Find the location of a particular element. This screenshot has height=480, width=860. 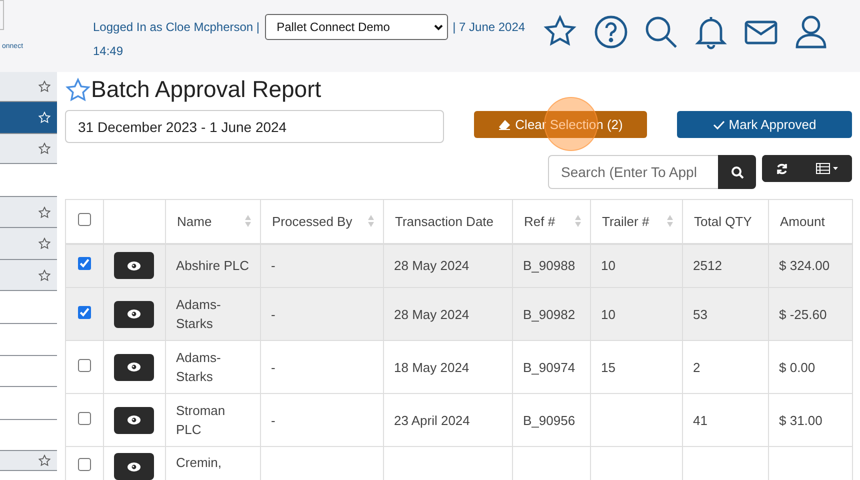

mark-approved-button: Mark Approved is located at coordinates (764, 124).